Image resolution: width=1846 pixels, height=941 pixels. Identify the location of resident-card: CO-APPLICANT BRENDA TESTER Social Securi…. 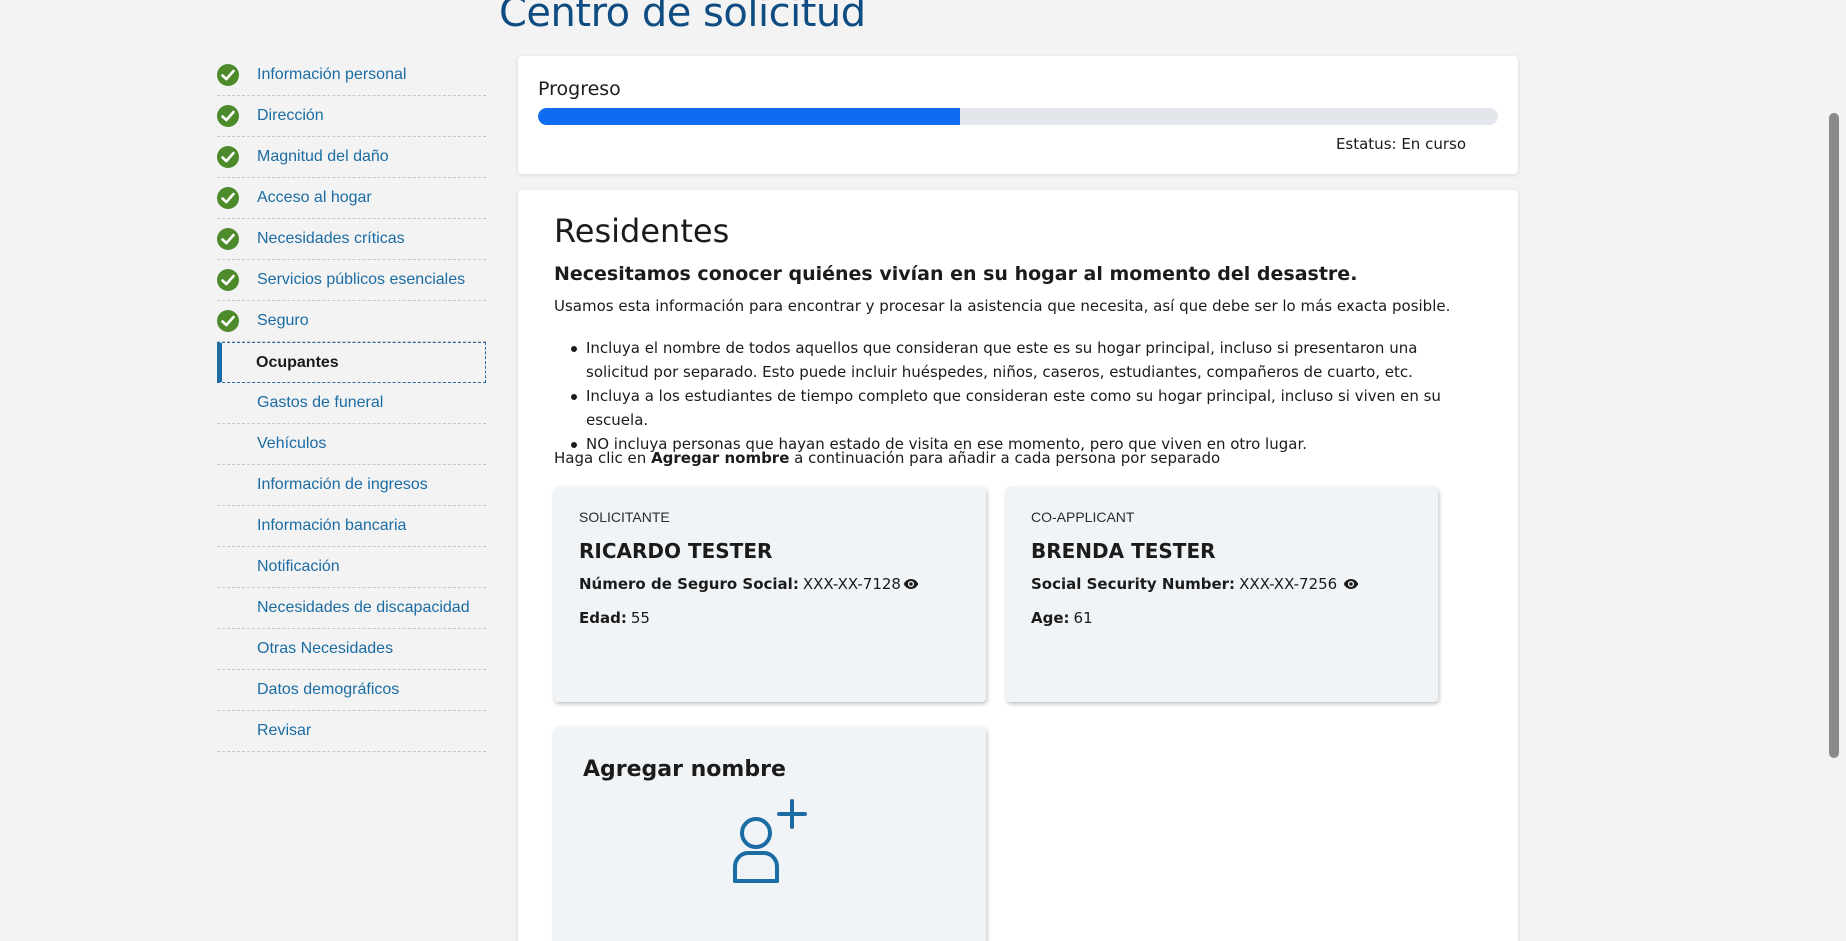
(1222, 594).